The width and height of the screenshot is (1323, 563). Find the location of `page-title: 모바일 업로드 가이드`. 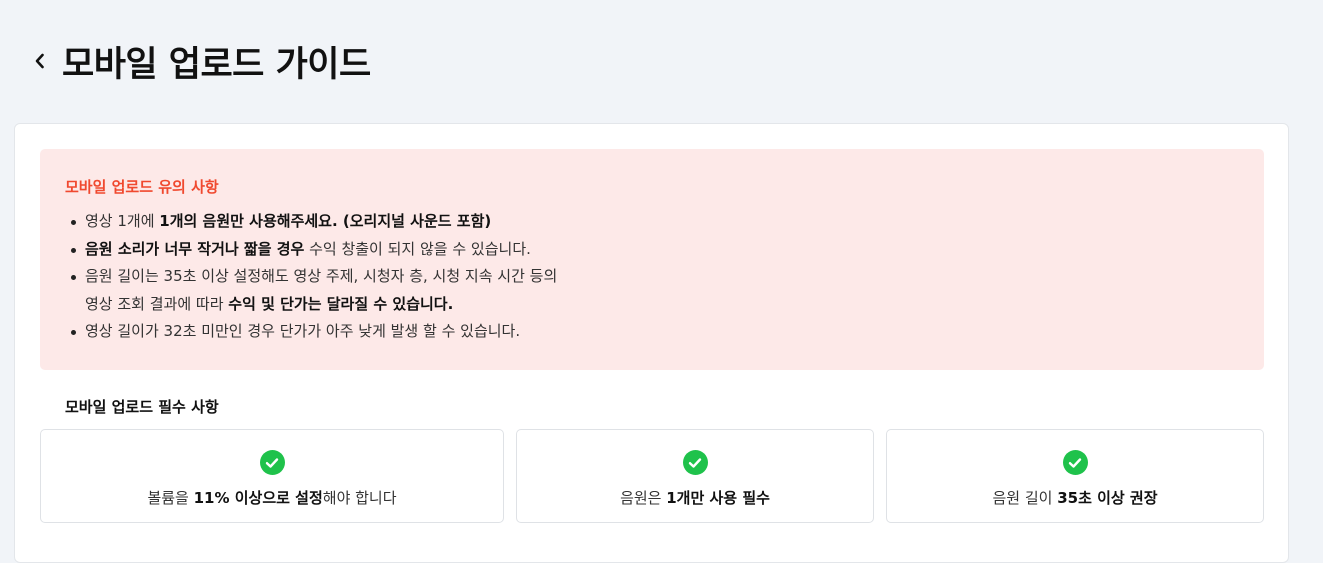

page-title: 모바일 업로드 가이드 is located at coordinates (216, 64).